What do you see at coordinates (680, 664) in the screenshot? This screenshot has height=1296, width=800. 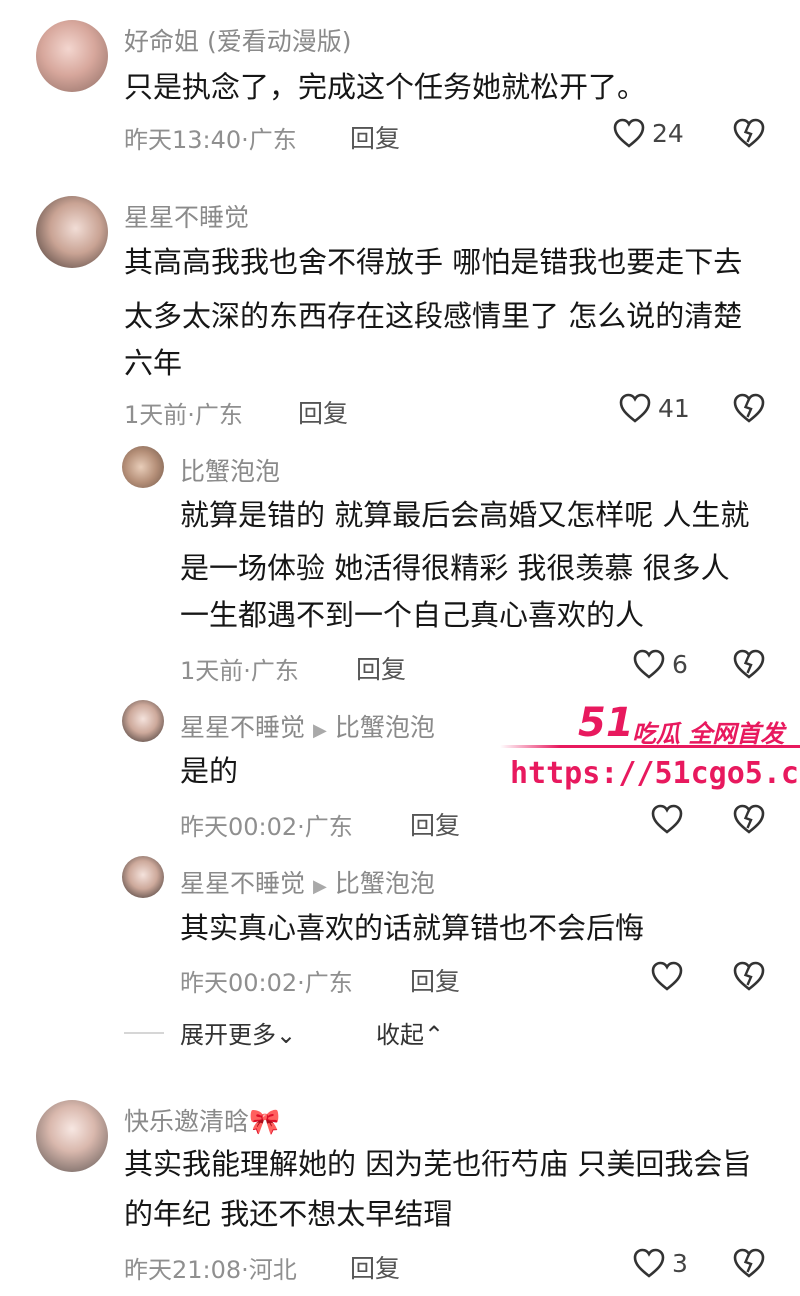 I see `like-count: 6` at bounding box center [680, 664].